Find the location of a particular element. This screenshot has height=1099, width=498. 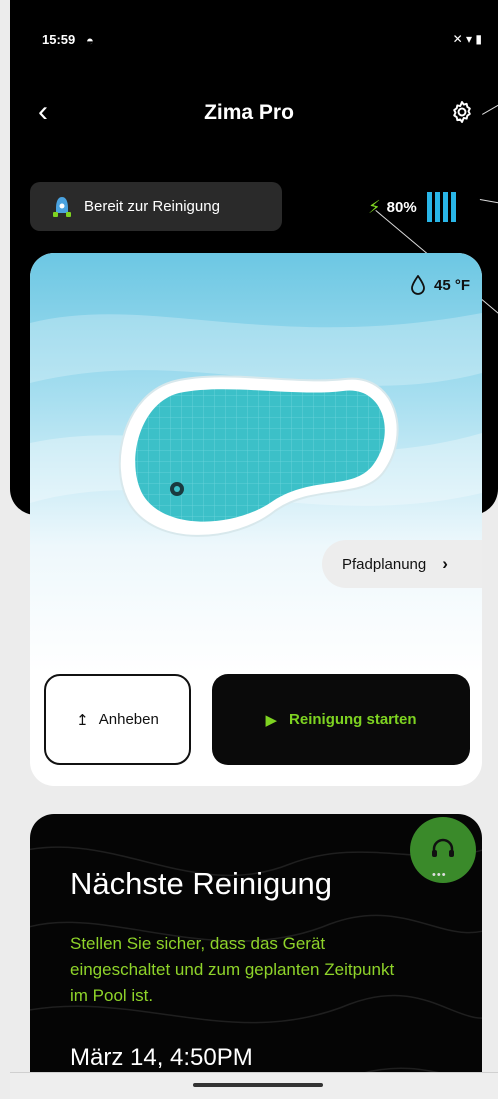

lift-button: ↥ Anheben is located at coordinates (117, 719).